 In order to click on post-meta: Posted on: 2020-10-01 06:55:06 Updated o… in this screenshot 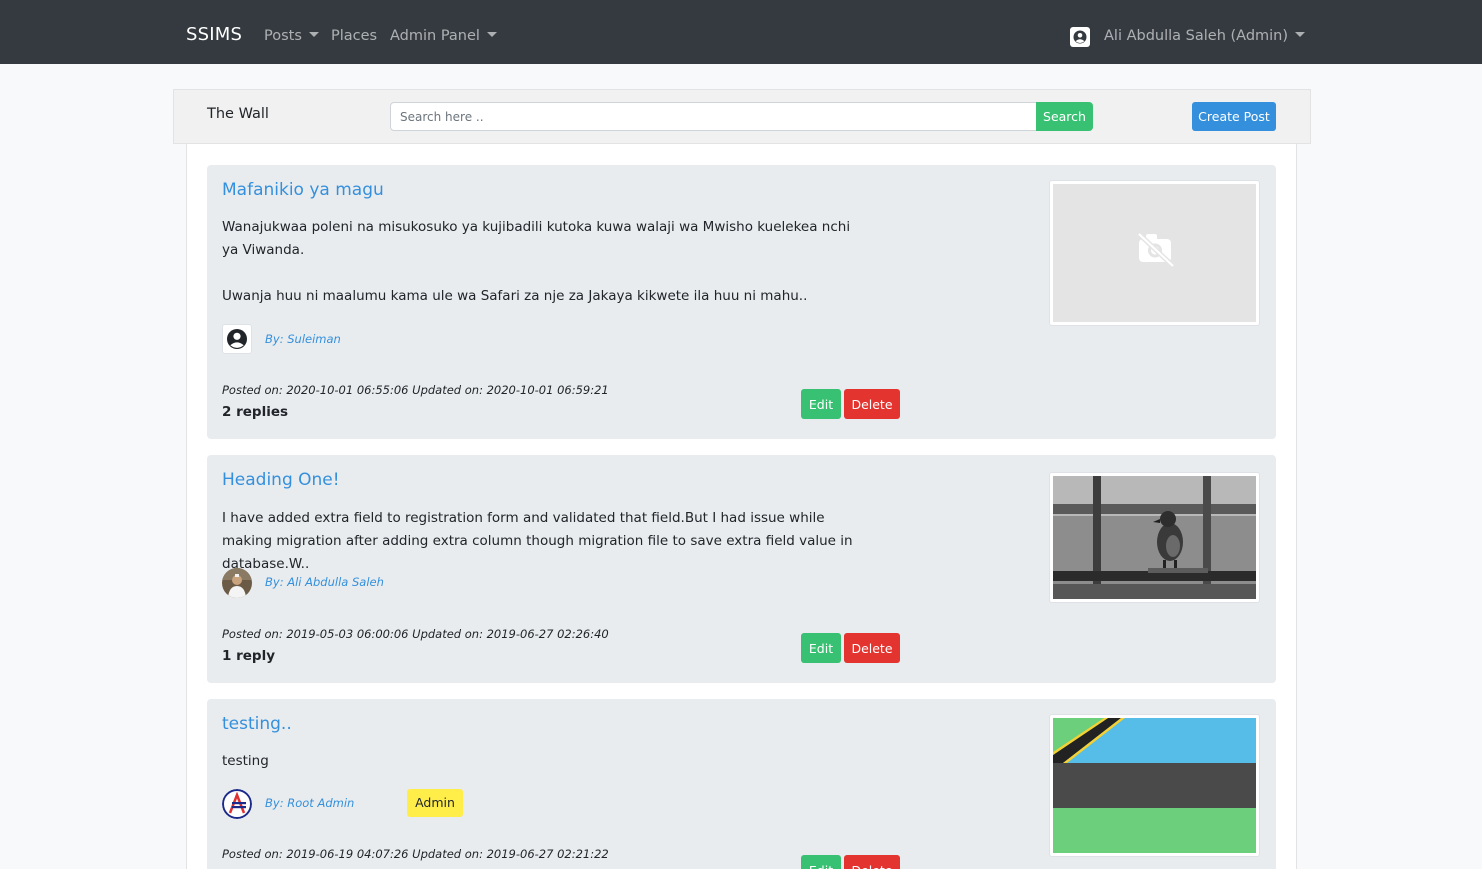, I will do `click(415, 390)`.